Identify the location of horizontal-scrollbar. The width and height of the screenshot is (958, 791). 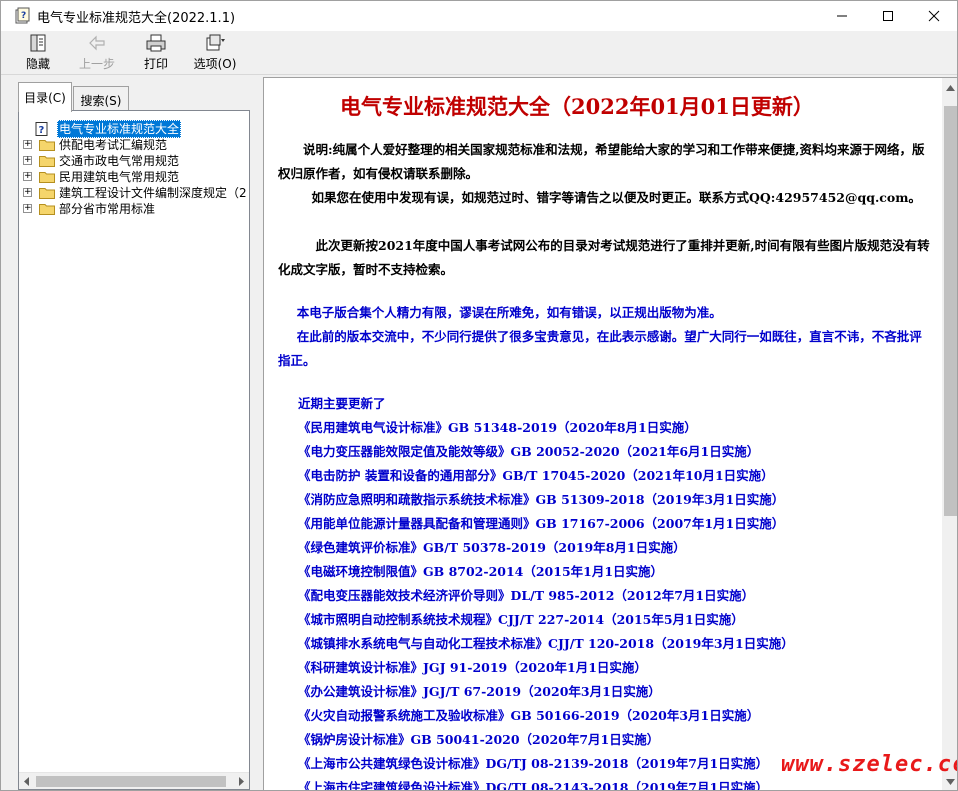
(134, 780).